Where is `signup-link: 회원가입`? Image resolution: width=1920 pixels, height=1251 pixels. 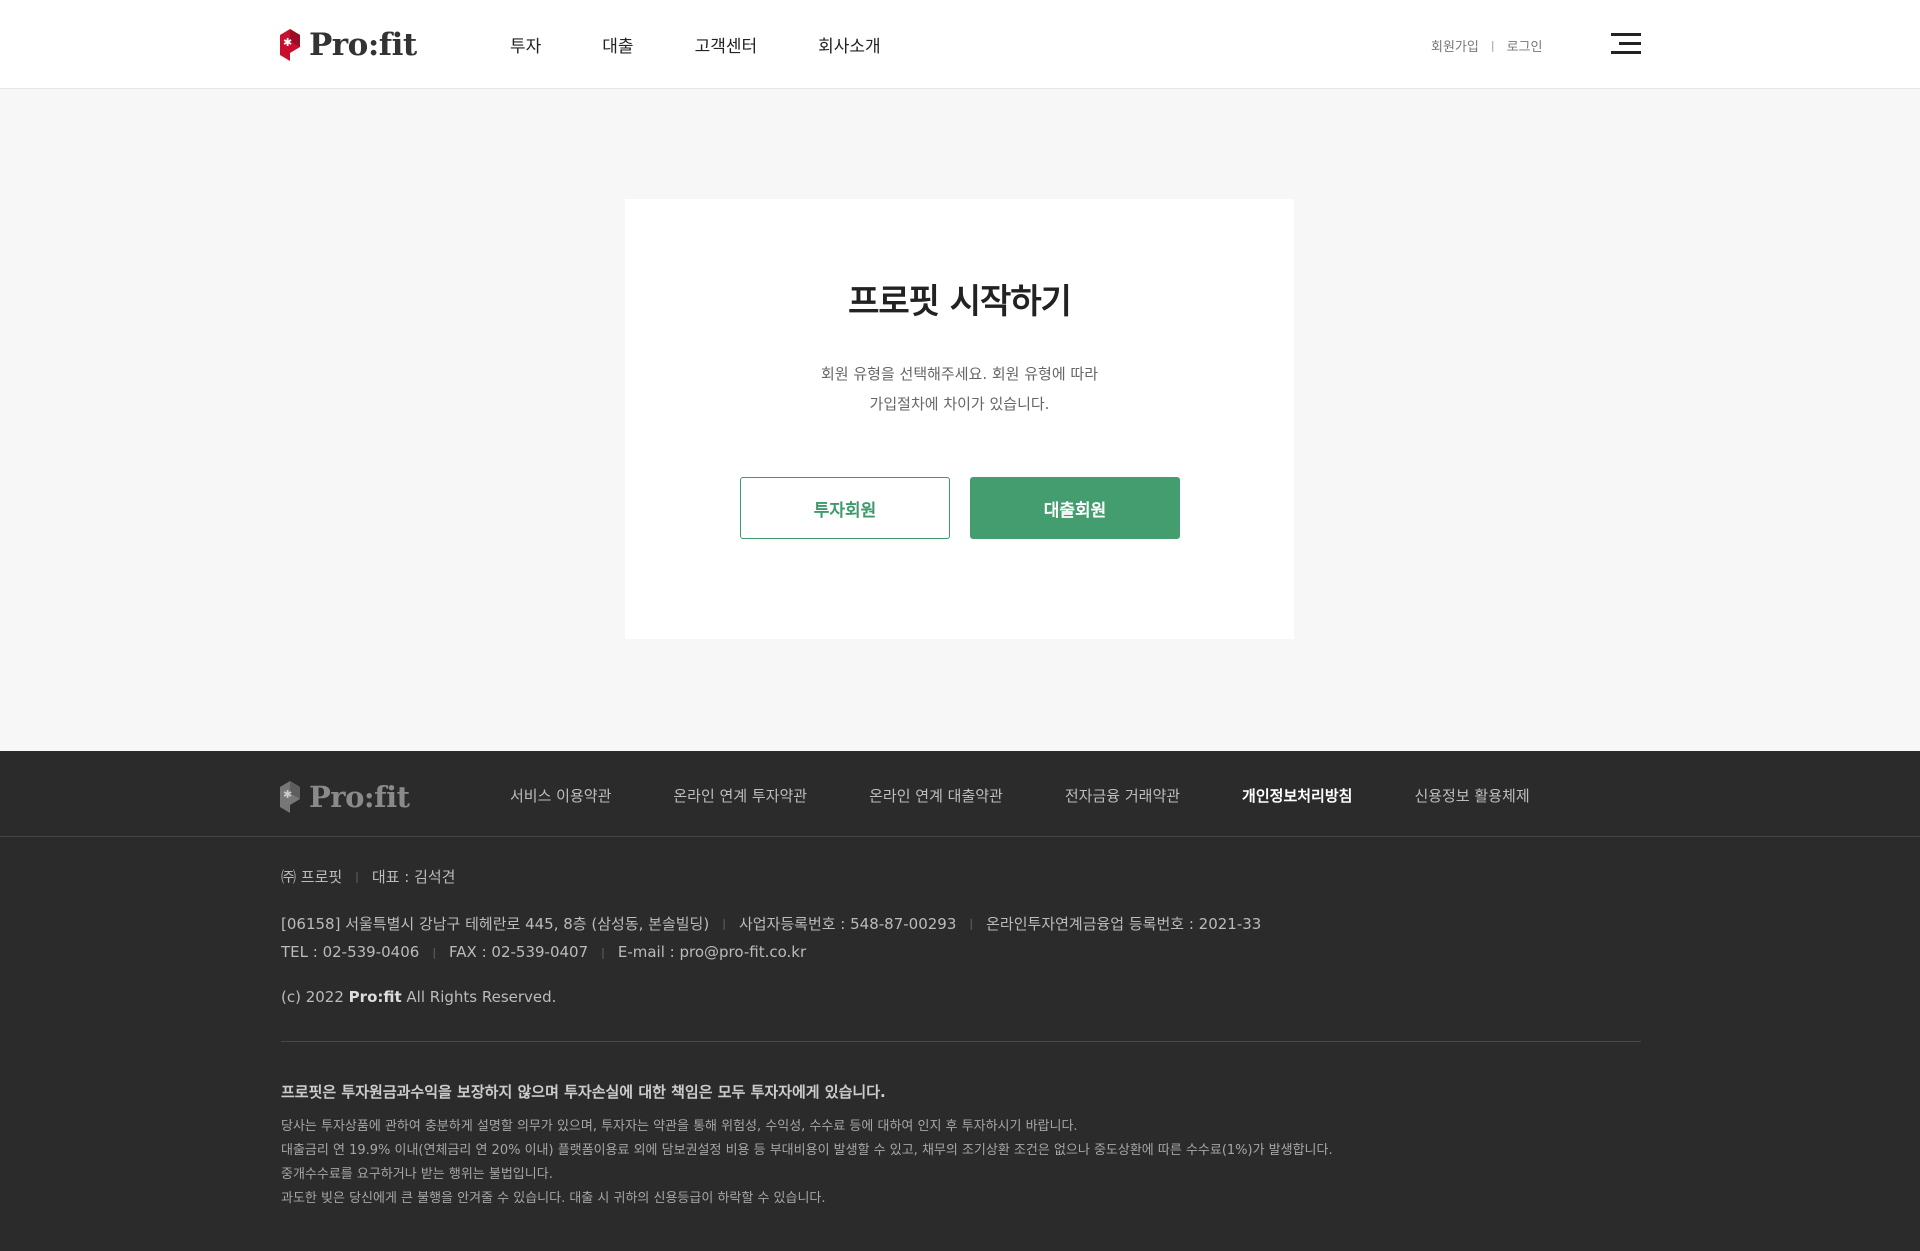
signup-link: 회원가입 is located at coordinates (1455, 45).